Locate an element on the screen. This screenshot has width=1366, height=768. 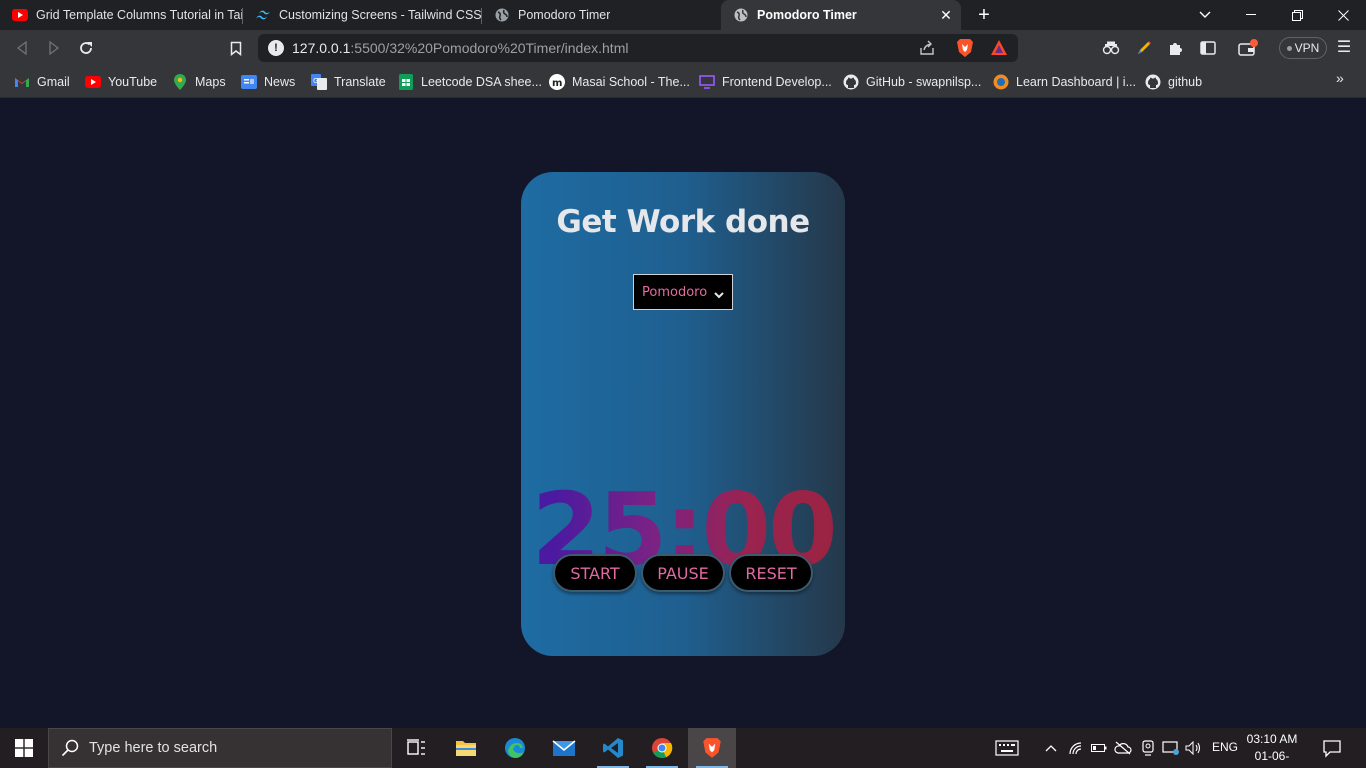
bookmark-news: News is located at coordinates (268, 82).